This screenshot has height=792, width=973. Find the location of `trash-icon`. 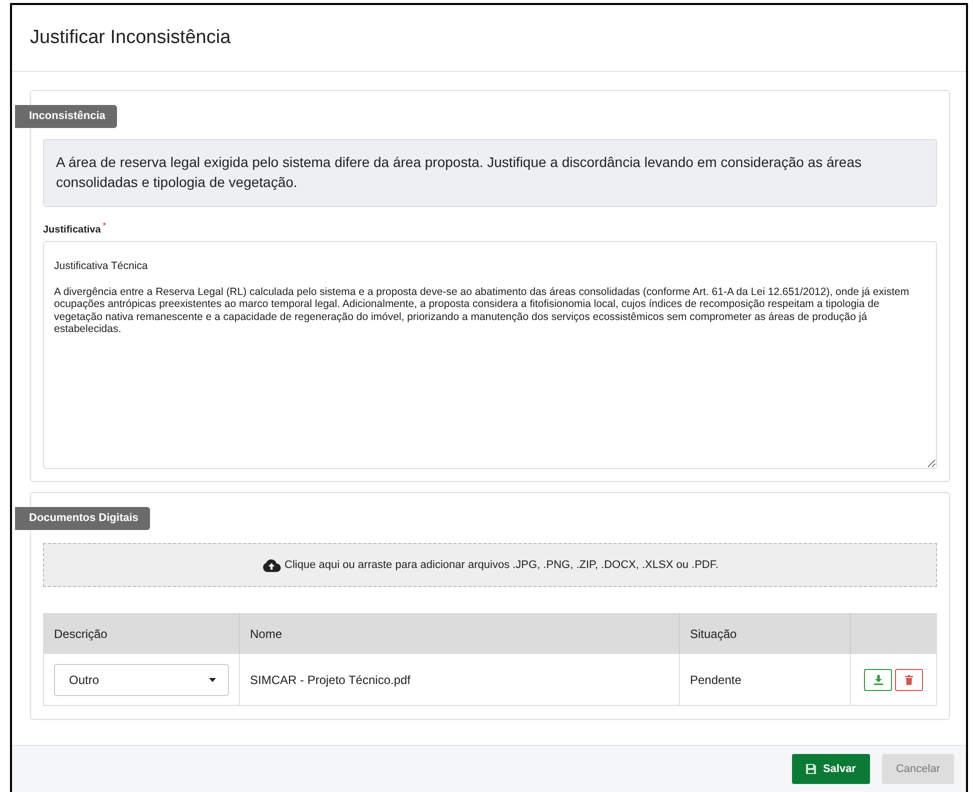

trash-icon is located at coordinates (909, 679).